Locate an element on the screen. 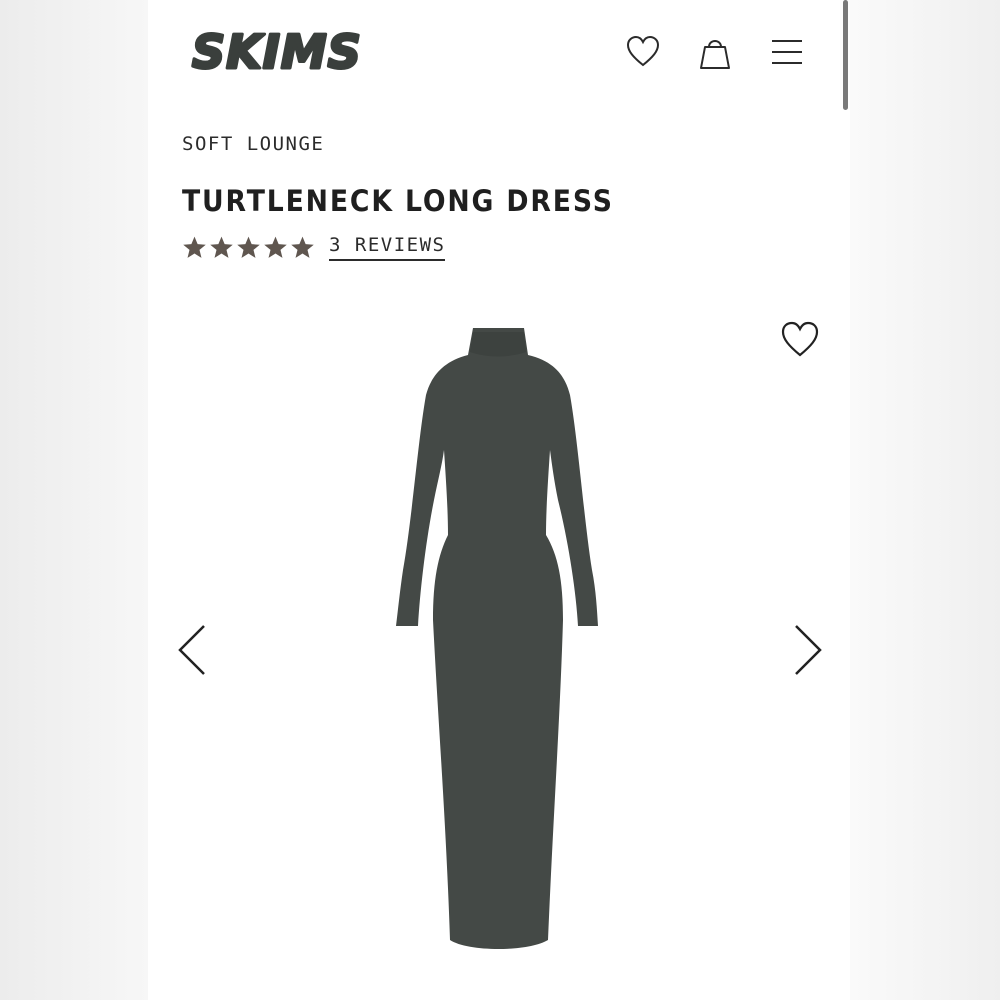 The height and width of the screenshot is (1000, 1000). collection-label: SOFT LOUNGE is located at coordinates (253, 144).